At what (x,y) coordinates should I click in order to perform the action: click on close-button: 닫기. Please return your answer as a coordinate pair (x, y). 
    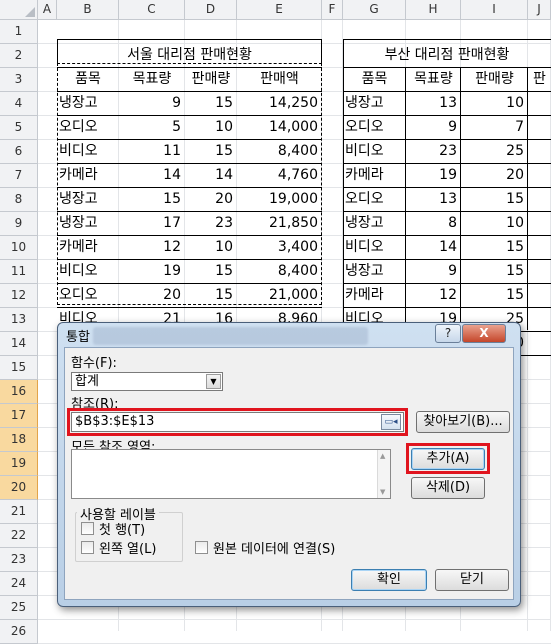
    Looking at the image, I should click on (472, 580).